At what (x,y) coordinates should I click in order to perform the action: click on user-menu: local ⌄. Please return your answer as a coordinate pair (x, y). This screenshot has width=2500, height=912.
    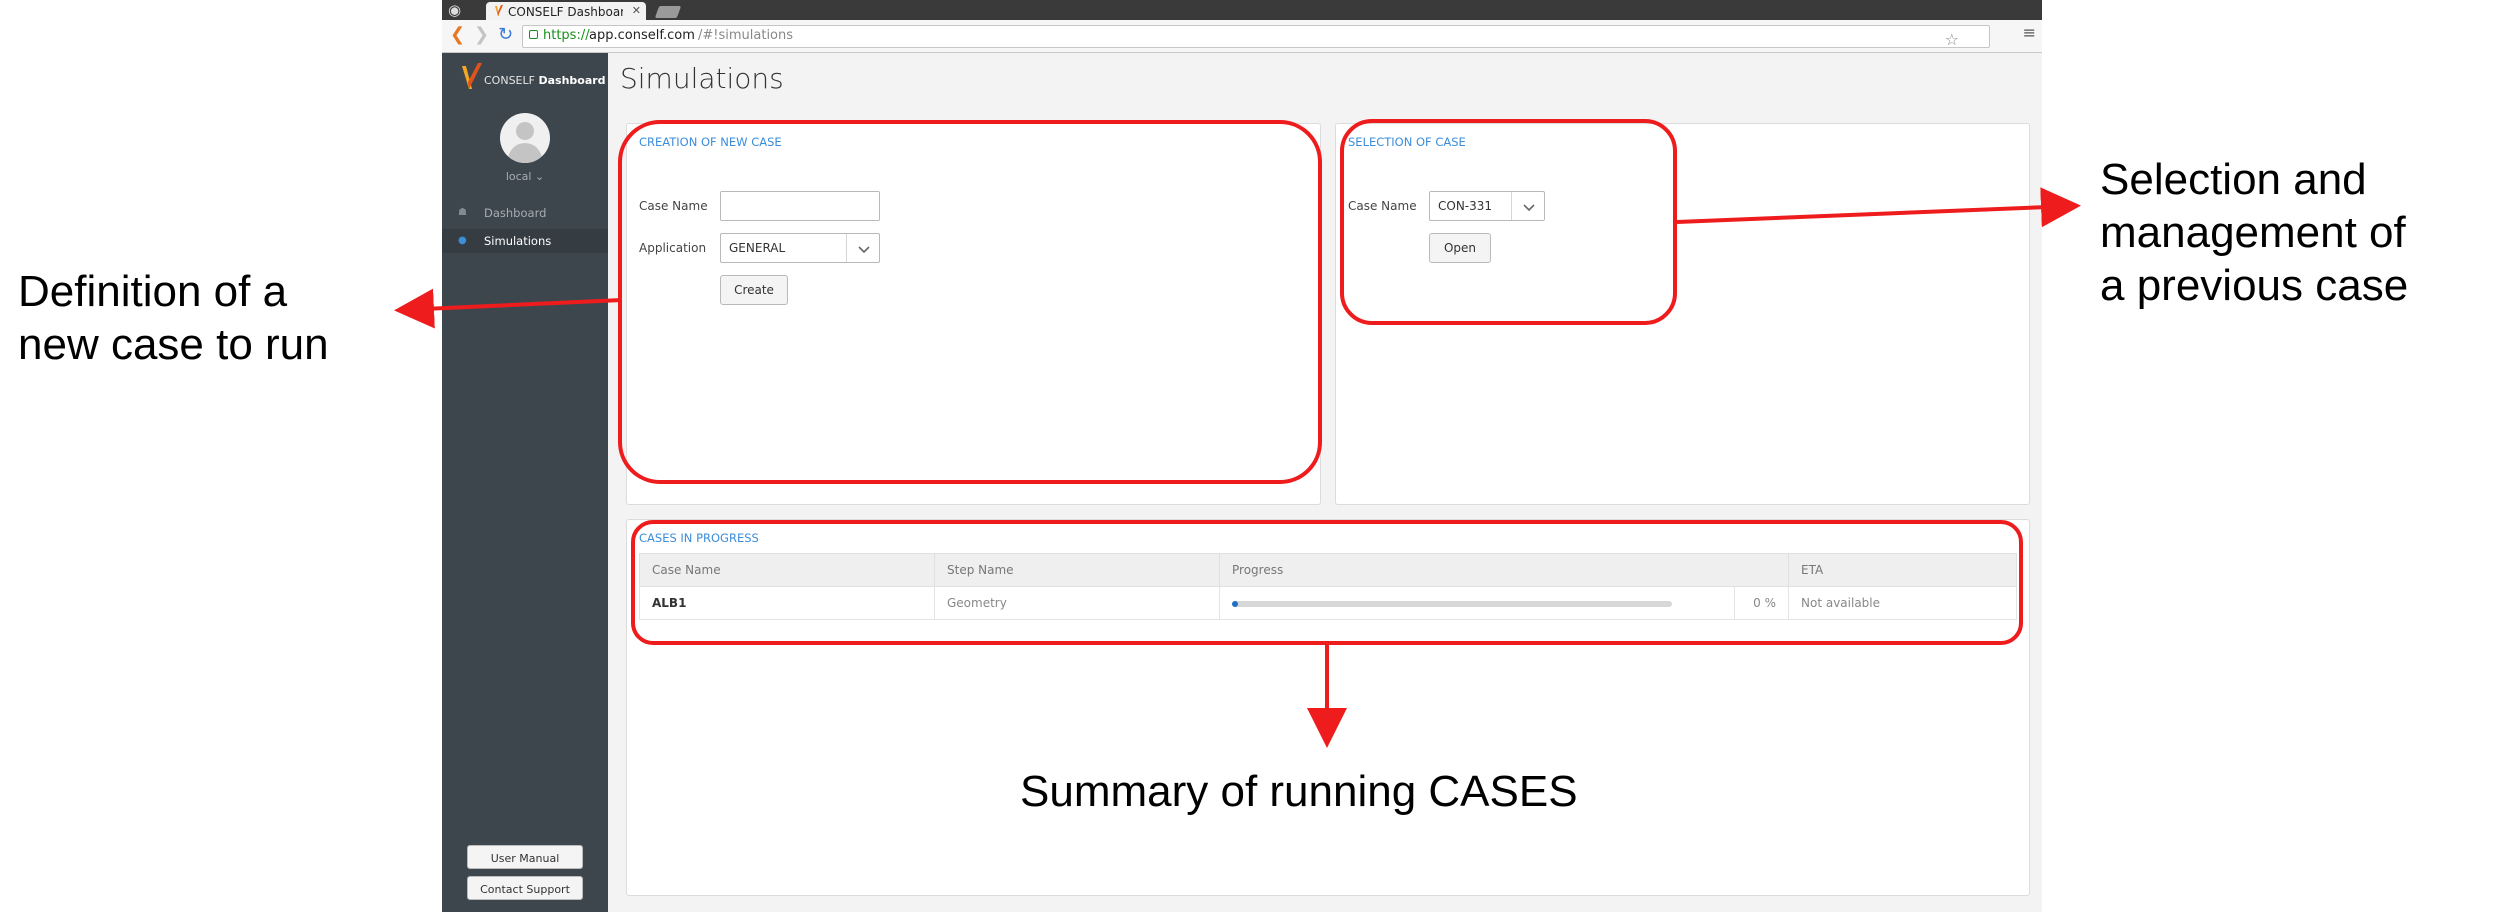
    Looking at the image, I should click on (525, 176).